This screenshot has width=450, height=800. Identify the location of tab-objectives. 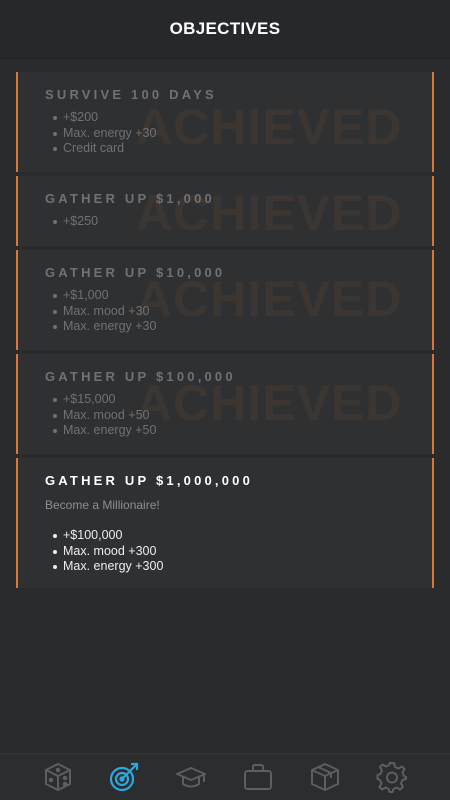
(124, 777).